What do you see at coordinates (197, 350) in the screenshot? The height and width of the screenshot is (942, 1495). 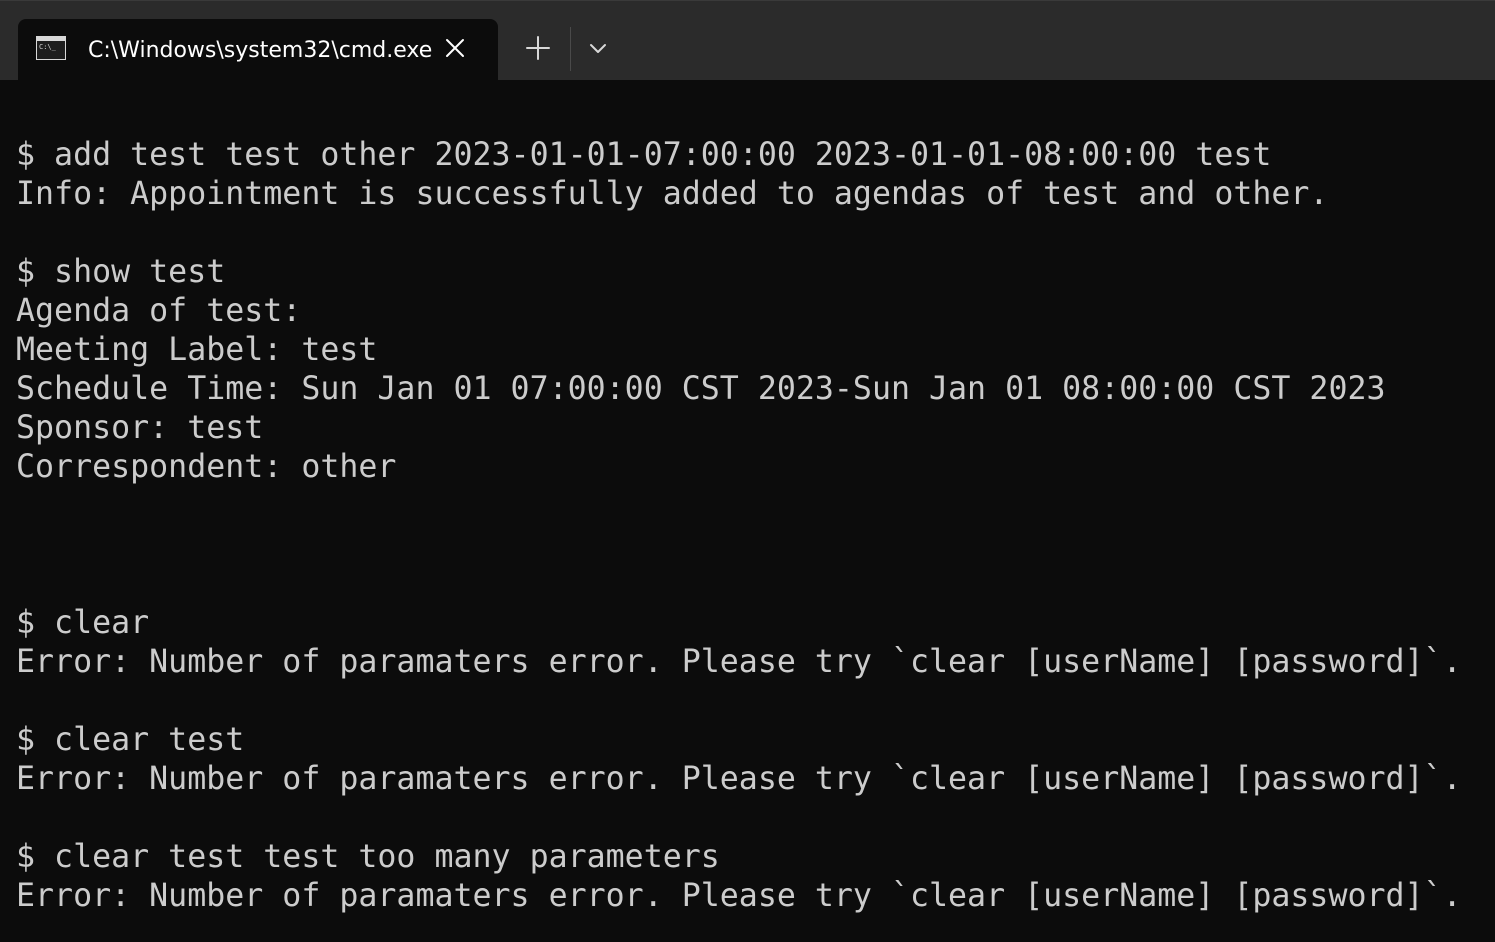 I see `terminal-line: Meeting Label: test` at bounding box center [197, 350].